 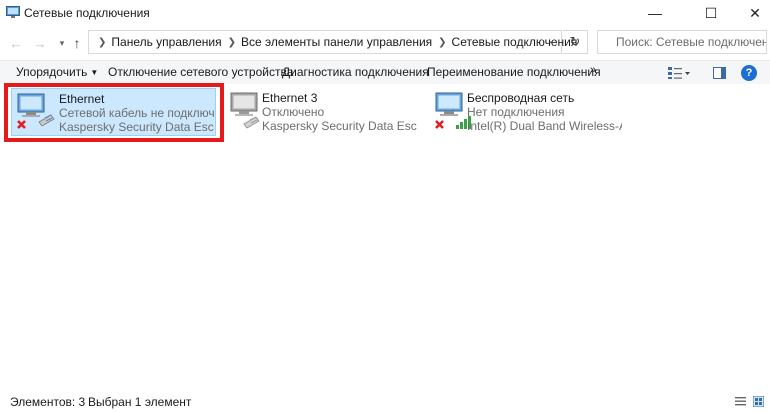 I want to click on refresh-icon: ↻, so click(x=575, y=41).